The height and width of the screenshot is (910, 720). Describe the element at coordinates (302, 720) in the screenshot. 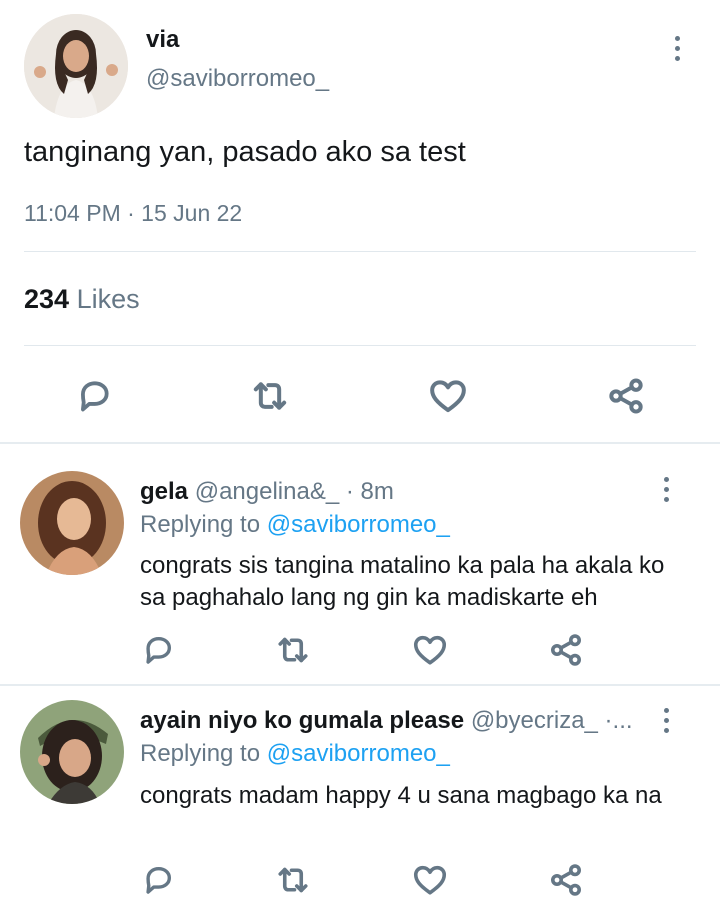

I see `reply-display-name: ayain niyo ko gumala please` at that location.